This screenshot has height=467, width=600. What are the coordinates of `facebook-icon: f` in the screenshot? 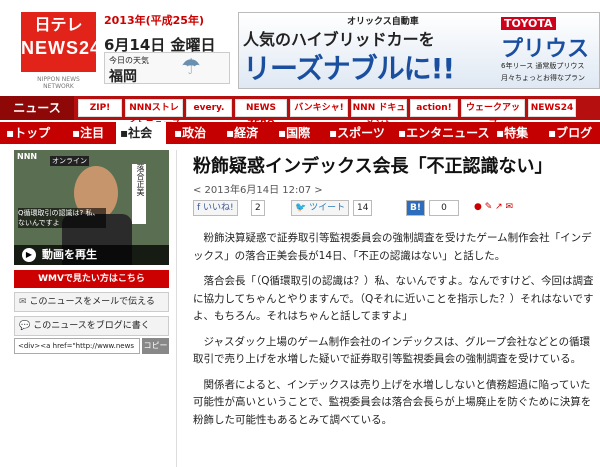 It's located at (199, 208).